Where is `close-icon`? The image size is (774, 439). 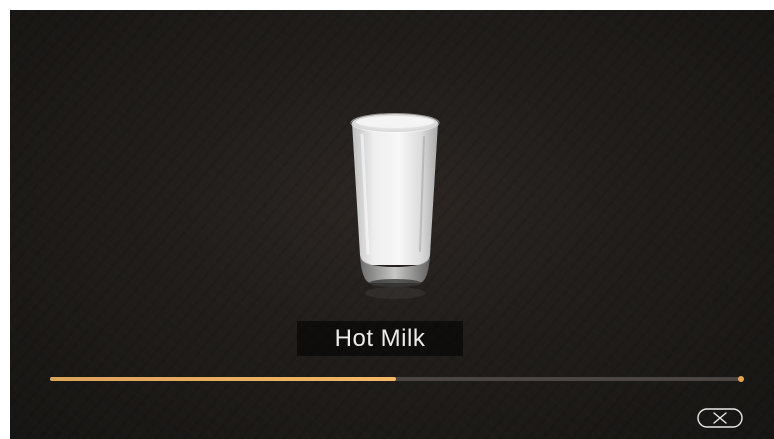
close-icon is located at coordinates (720, 418).